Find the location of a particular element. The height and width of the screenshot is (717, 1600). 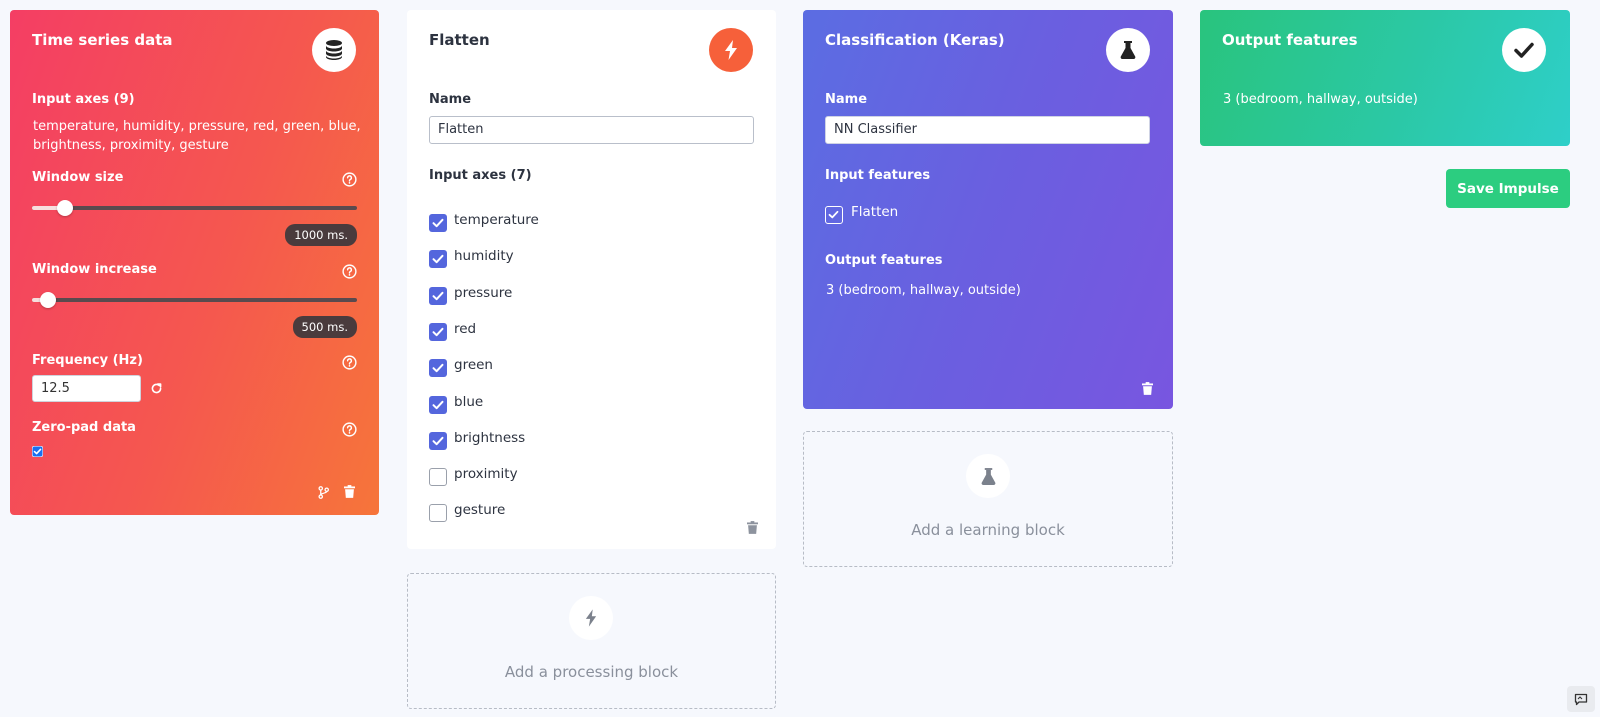

flatten-title: Flatten is located at coordinates (459, 40).